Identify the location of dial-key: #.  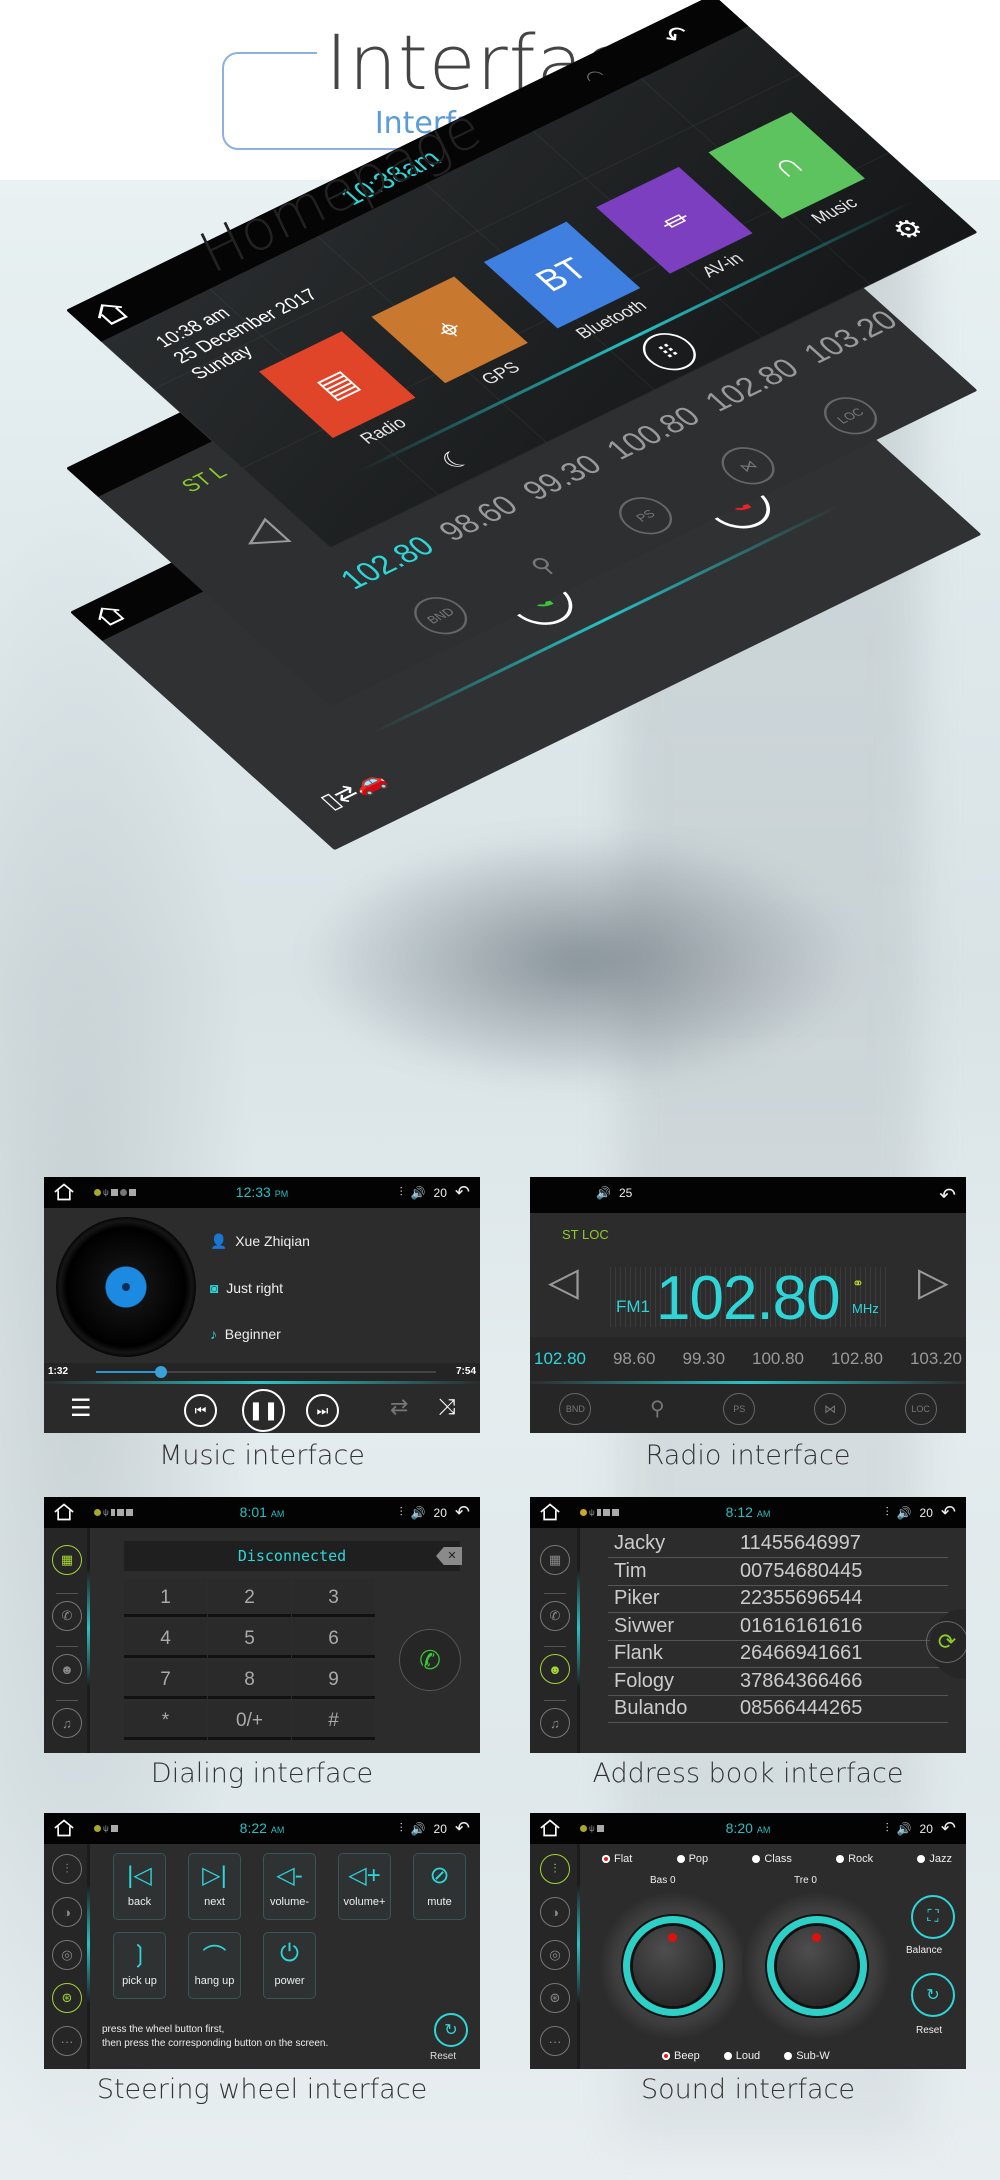
(333, 1721).